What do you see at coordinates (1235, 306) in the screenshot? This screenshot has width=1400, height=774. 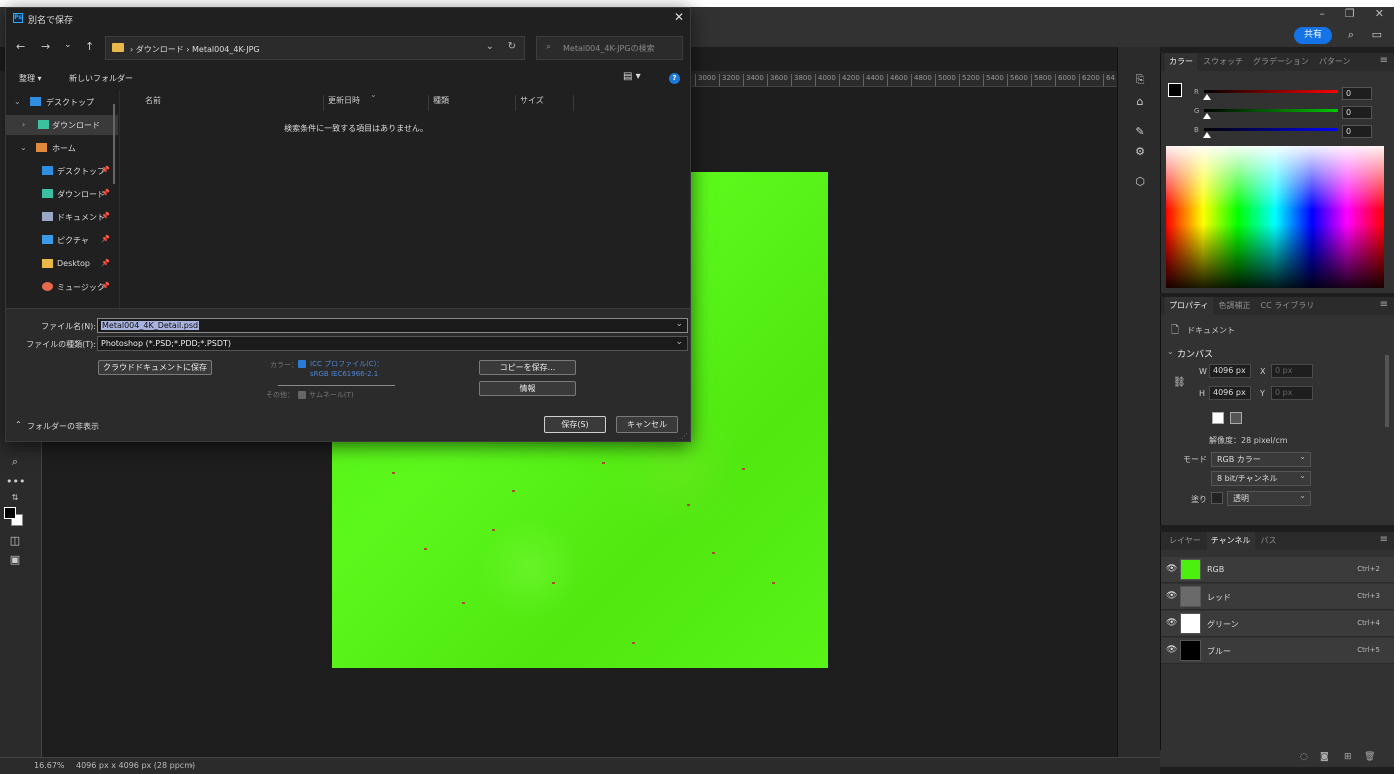 I see `tab-adjustments: 色調補正` at bounding box center [1235, 306].